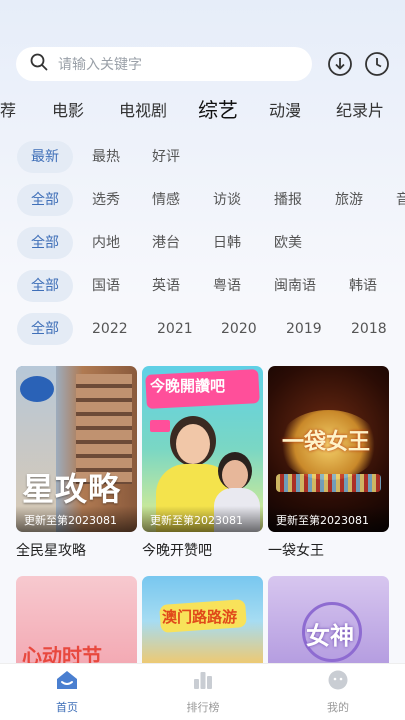 The width and height of the screenshot is (405, 720). I want to click on poster-text: 一袋女王, so click(326, 442).